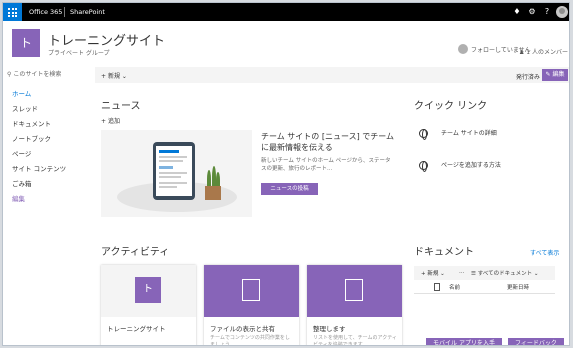  I want to click on sharepoint-link: SharePoint, so click(87, 12).